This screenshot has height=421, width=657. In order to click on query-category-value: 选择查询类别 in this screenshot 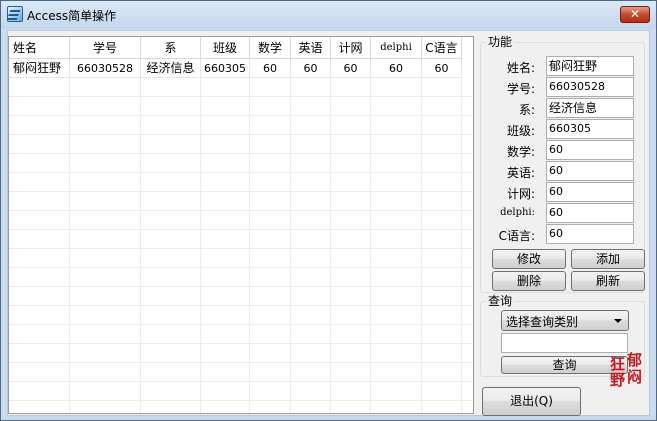, I will do `click(542, 322)`.